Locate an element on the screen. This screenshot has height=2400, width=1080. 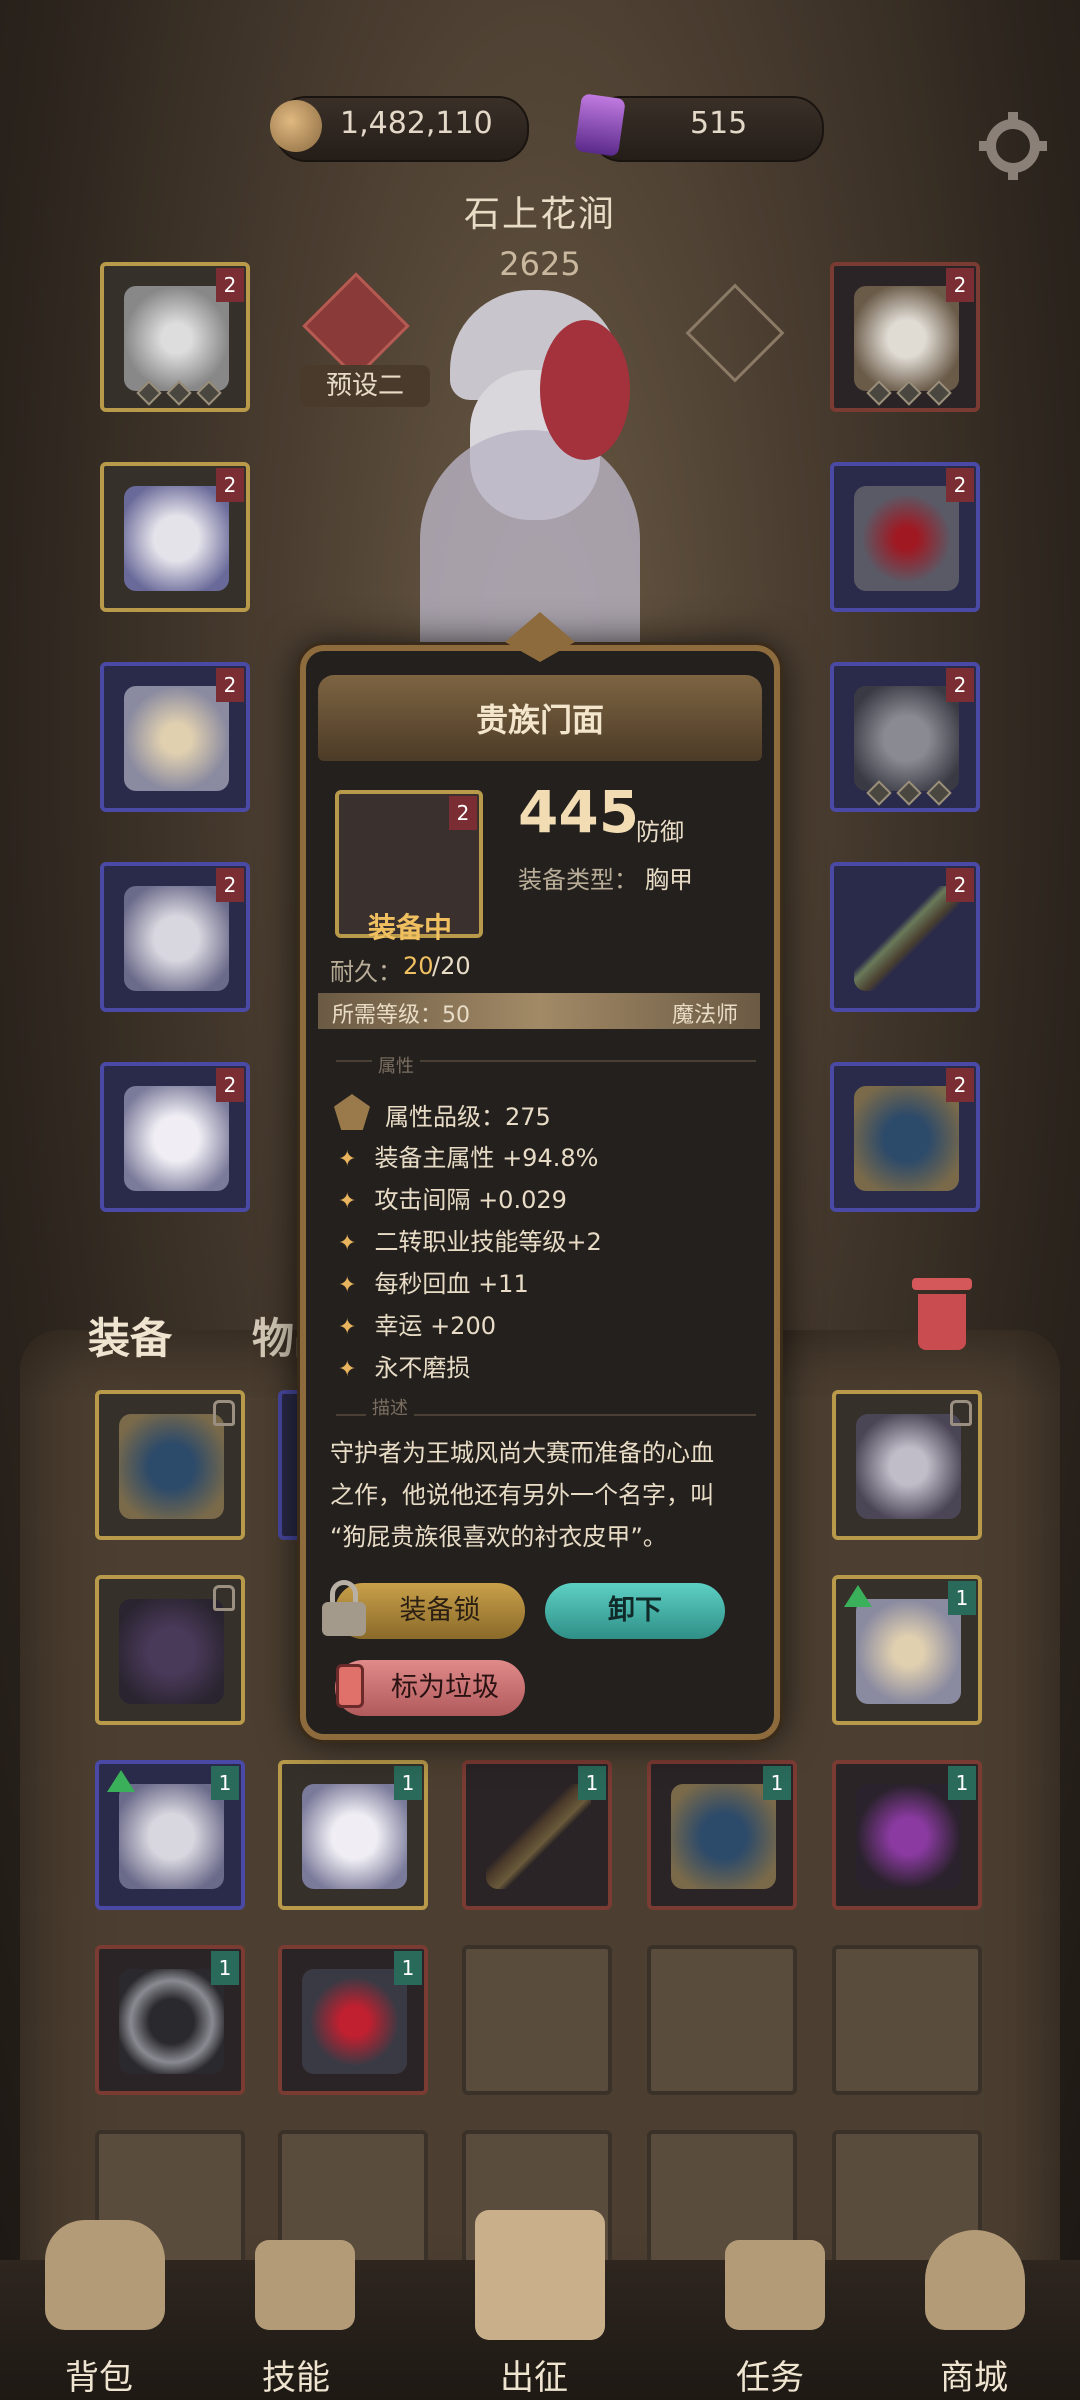
trash-can-icon is located at coordinates (942, 1314).